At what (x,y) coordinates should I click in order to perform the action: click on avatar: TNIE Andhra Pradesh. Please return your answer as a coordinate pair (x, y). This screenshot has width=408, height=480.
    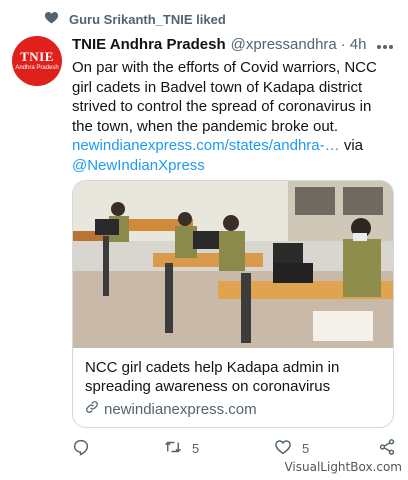
    Looking at the image, I should click on (37, 61).